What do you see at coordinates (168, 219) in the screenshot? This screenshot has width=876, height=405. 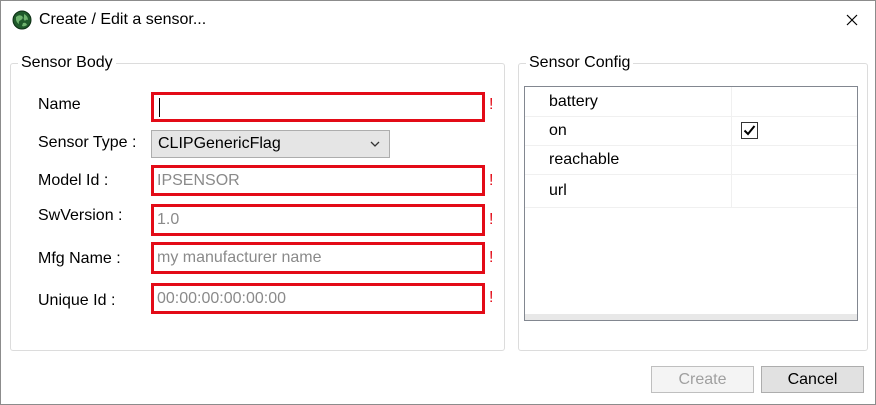 I see `sw-version-placeholder: 1.0` at bounding box center [168, 219].